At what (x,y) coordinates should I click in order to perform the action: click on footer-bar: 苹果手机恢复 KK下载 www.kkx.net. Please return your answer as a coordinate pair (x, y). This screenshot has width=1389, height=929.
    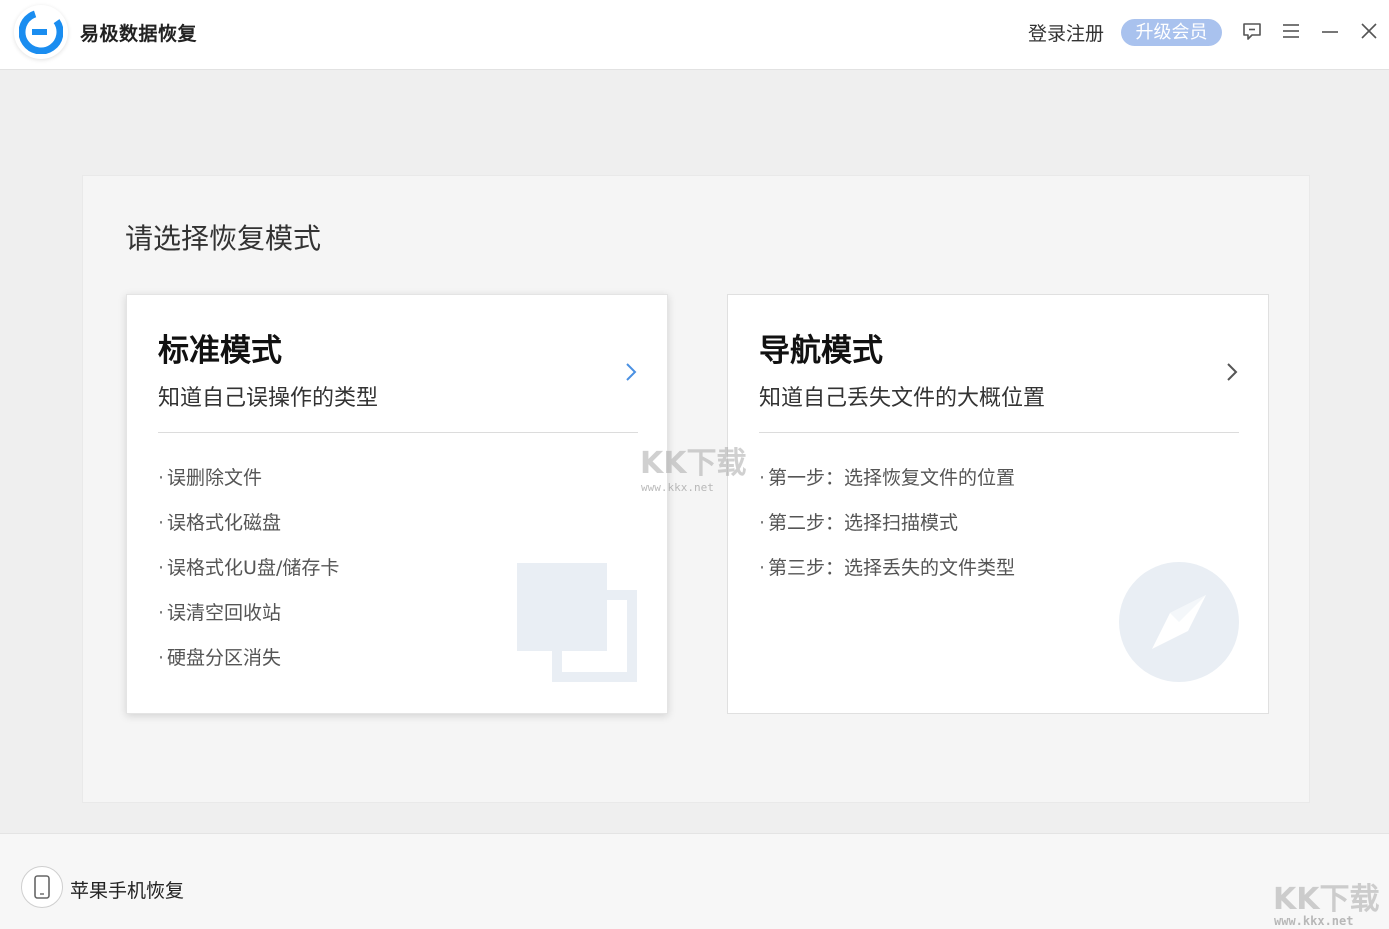
    Looking at the image, I should click on (694, 881).